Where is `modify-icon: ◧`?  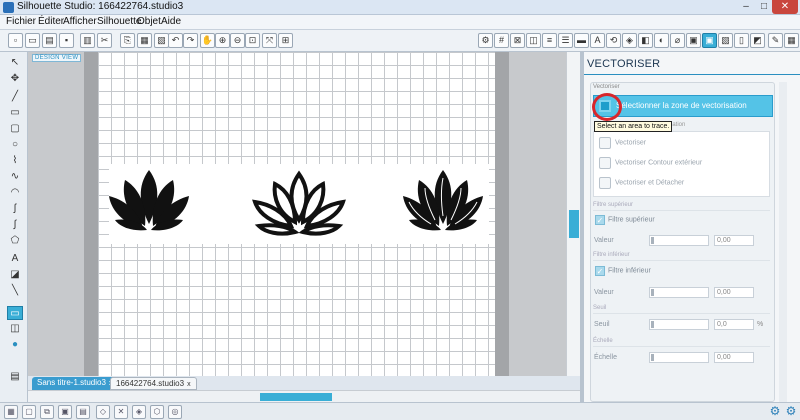 modify-icon: ◧ is located at coordinates (645, 40).